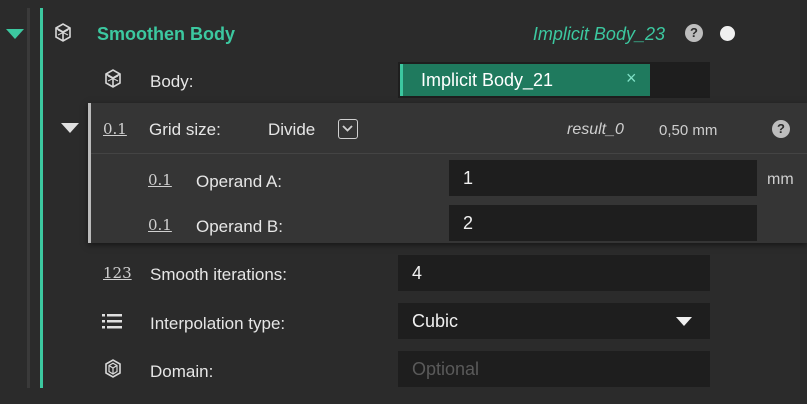 Image resolution: width=807 pixels, height=404 pixels. I want to click on operand-b-input: 2, so click(603, 223).